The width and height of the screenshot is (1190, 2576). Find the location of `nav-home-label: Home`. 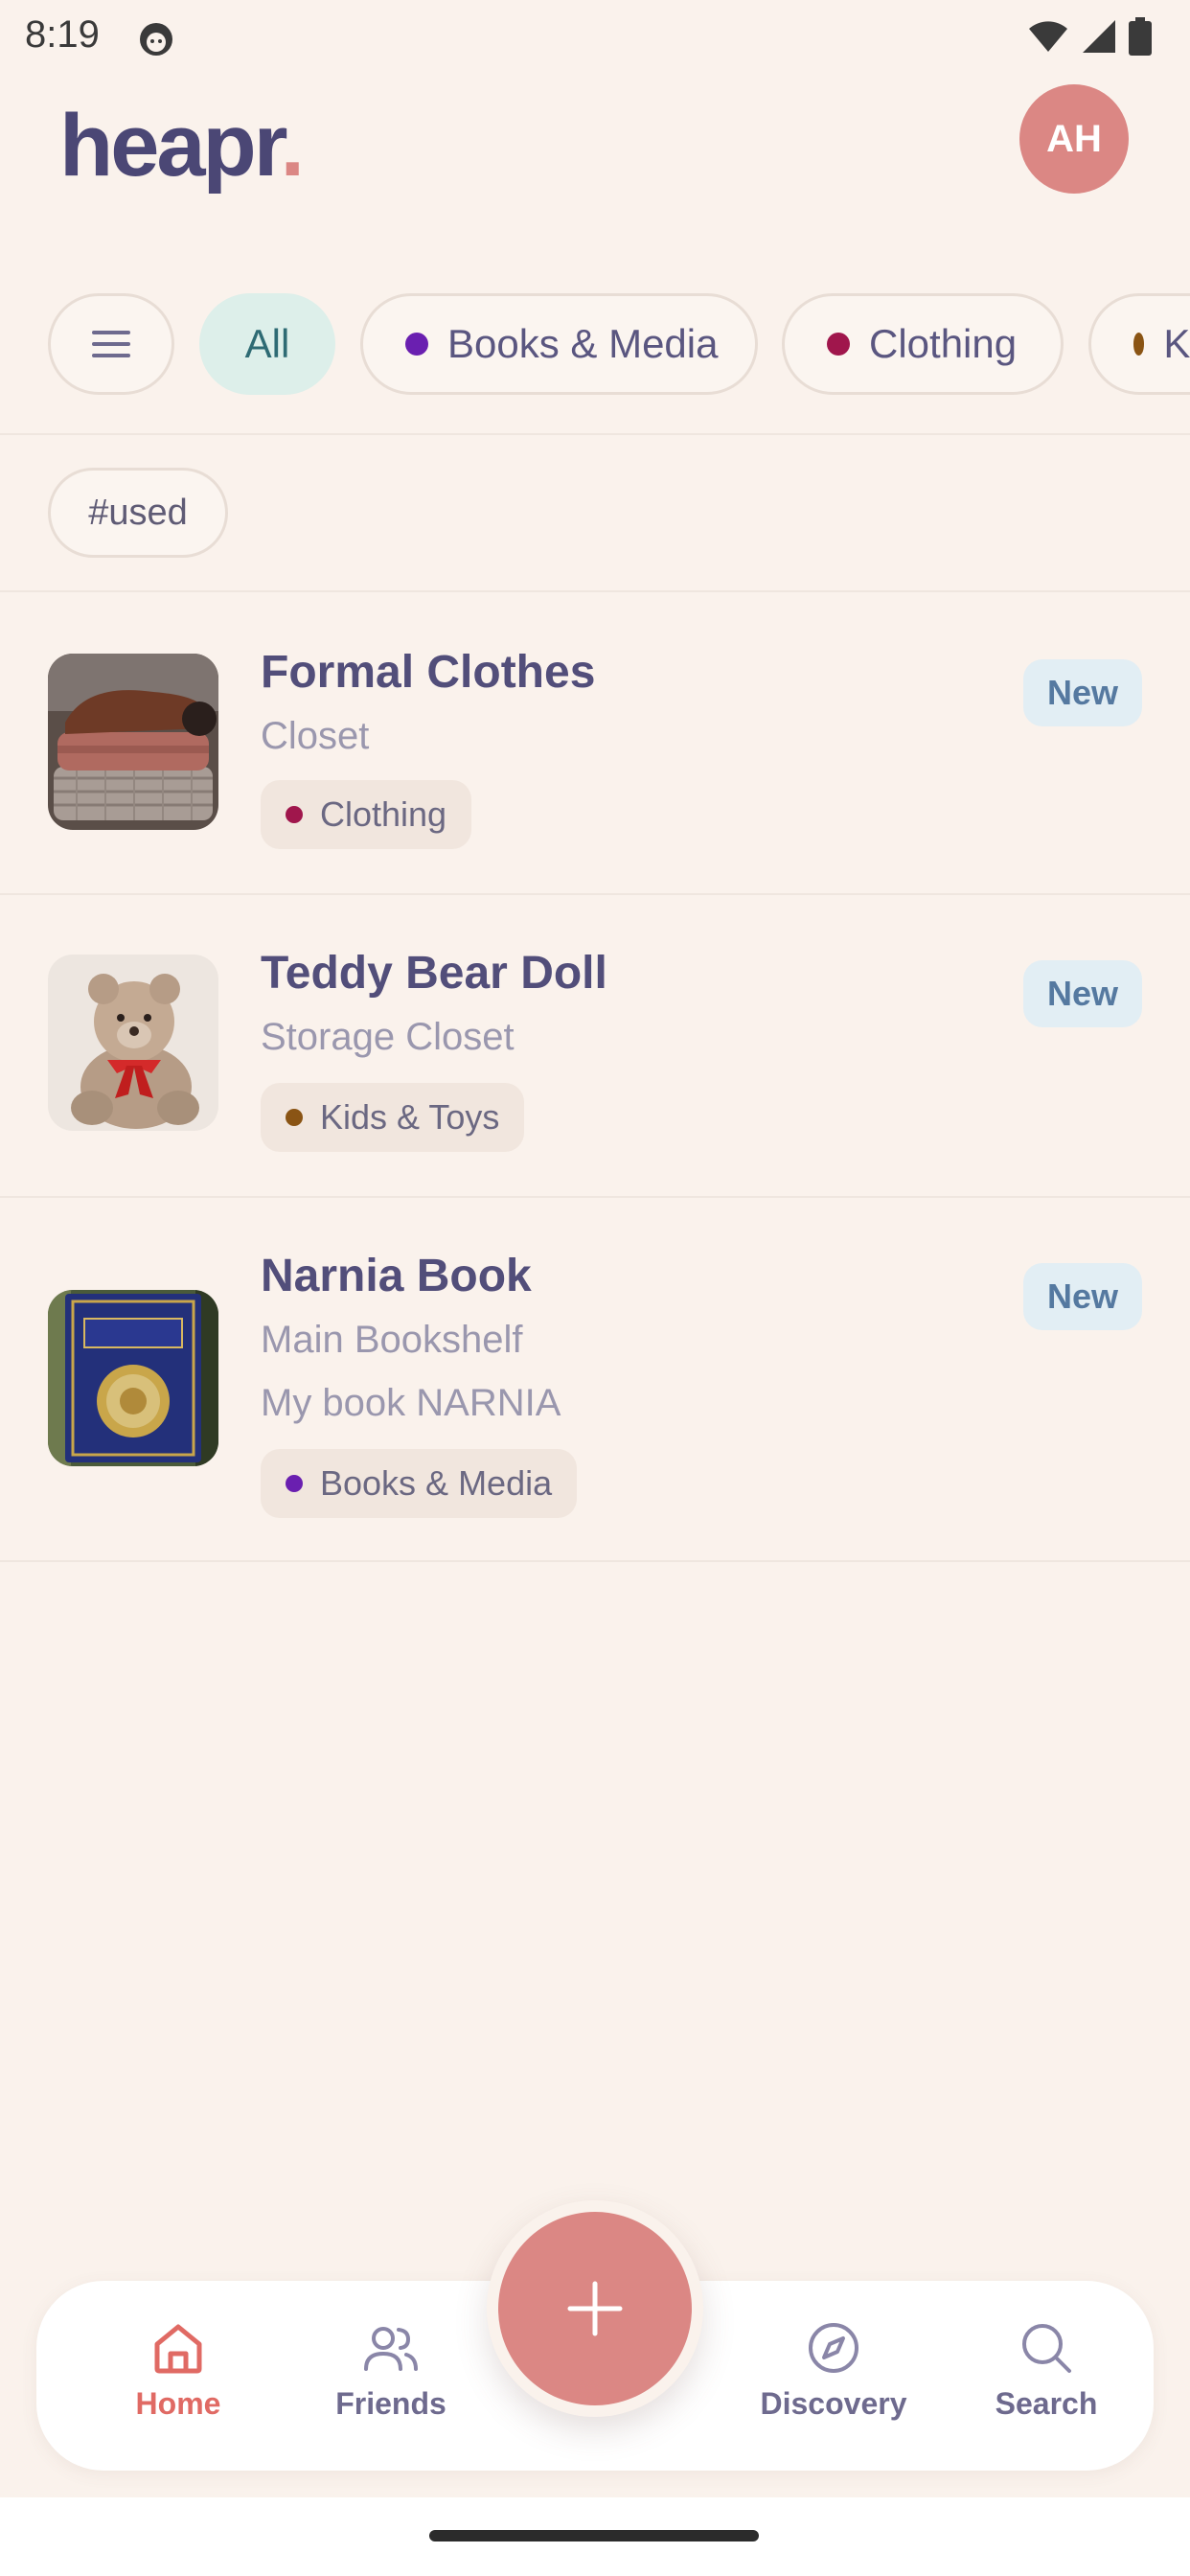

nav-home-label: Home is located at coordinates (178, 2403).